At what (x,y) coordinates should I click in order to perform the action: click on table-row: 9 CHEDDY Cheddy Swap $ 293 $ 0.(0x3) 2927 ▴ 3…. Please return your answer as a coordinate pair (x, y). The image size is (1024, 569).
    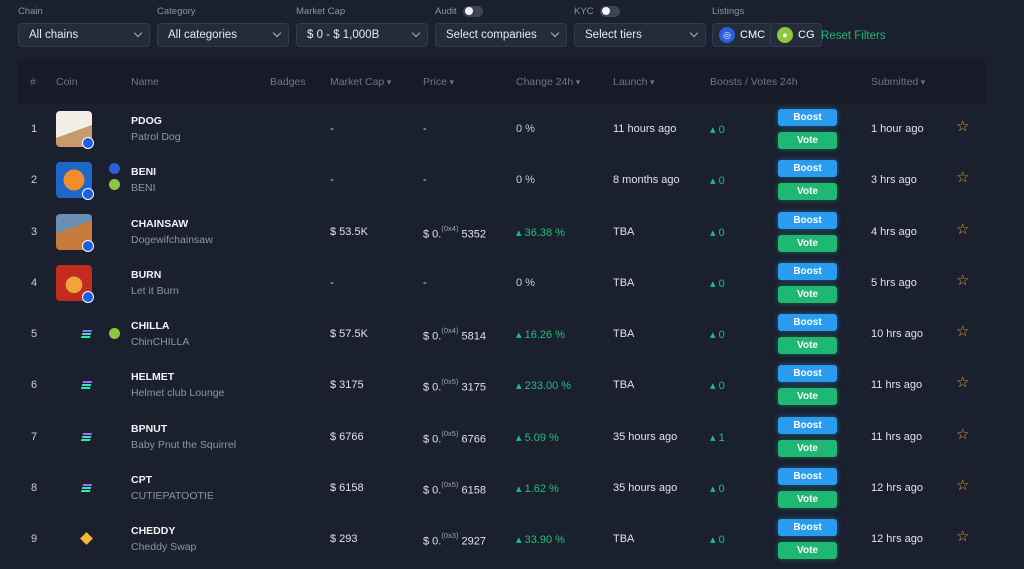
    Looking at the image, I should click on (502, 538).